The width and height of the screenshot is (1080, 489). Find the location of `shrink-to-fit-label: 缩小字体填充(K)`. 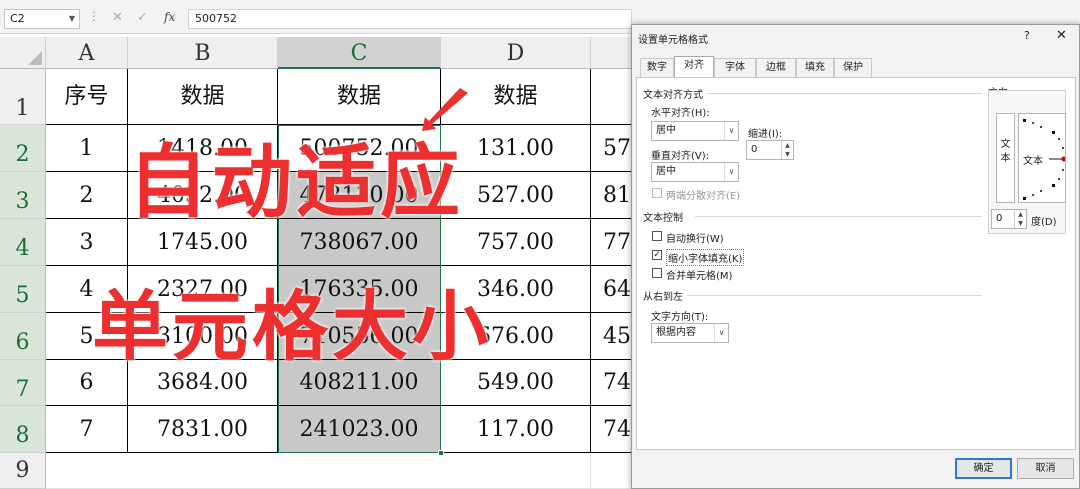

shrink-to-fit-label: 缩小字体填充(K) is located at coordinates (705, 257).